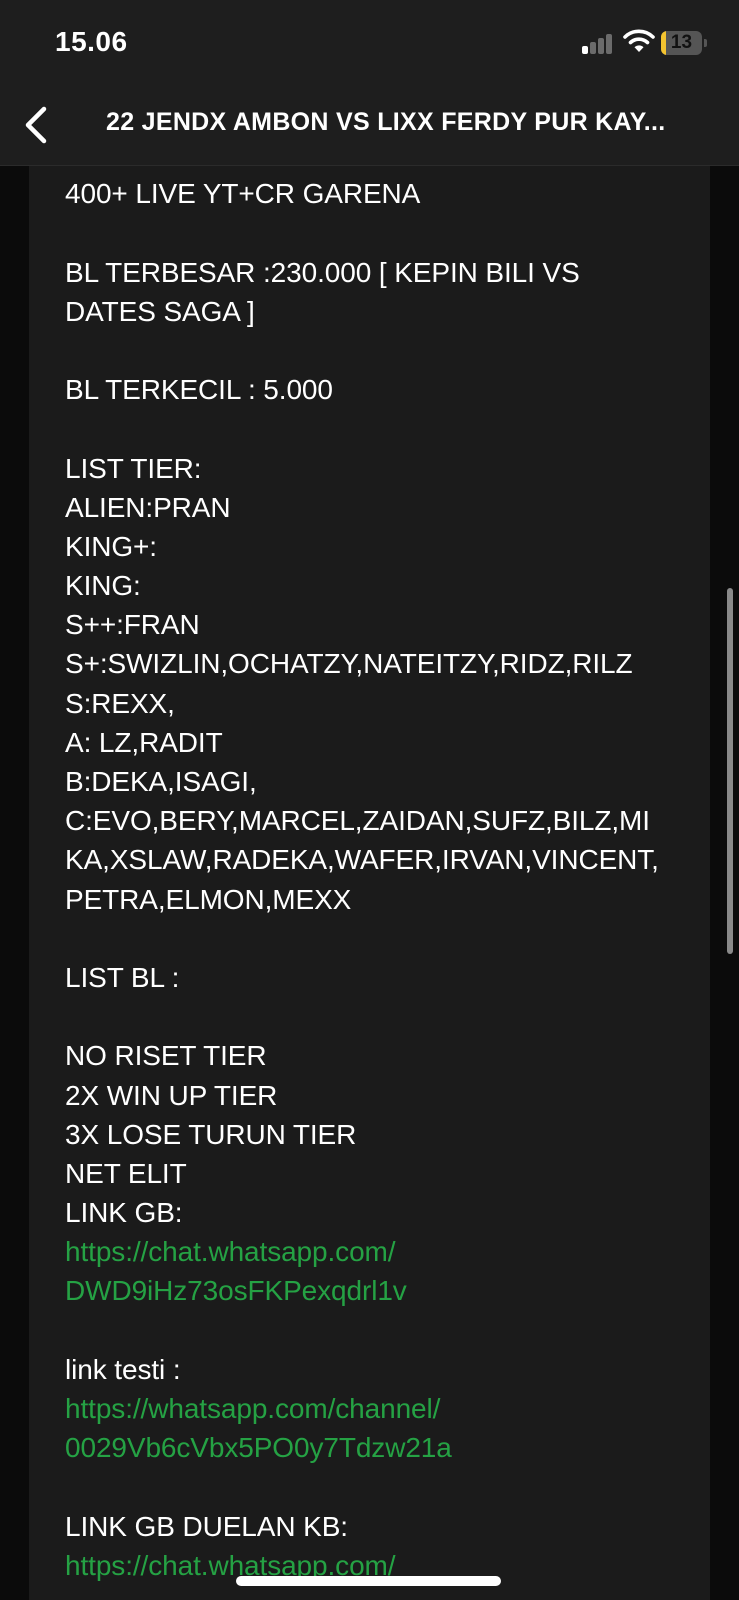 This screenshot has height=1600, width=739. What do you see at coordinates (133, 468) in the screenshot?
I see `message-line: LIST TIER:` at bounding box center [133, 468].